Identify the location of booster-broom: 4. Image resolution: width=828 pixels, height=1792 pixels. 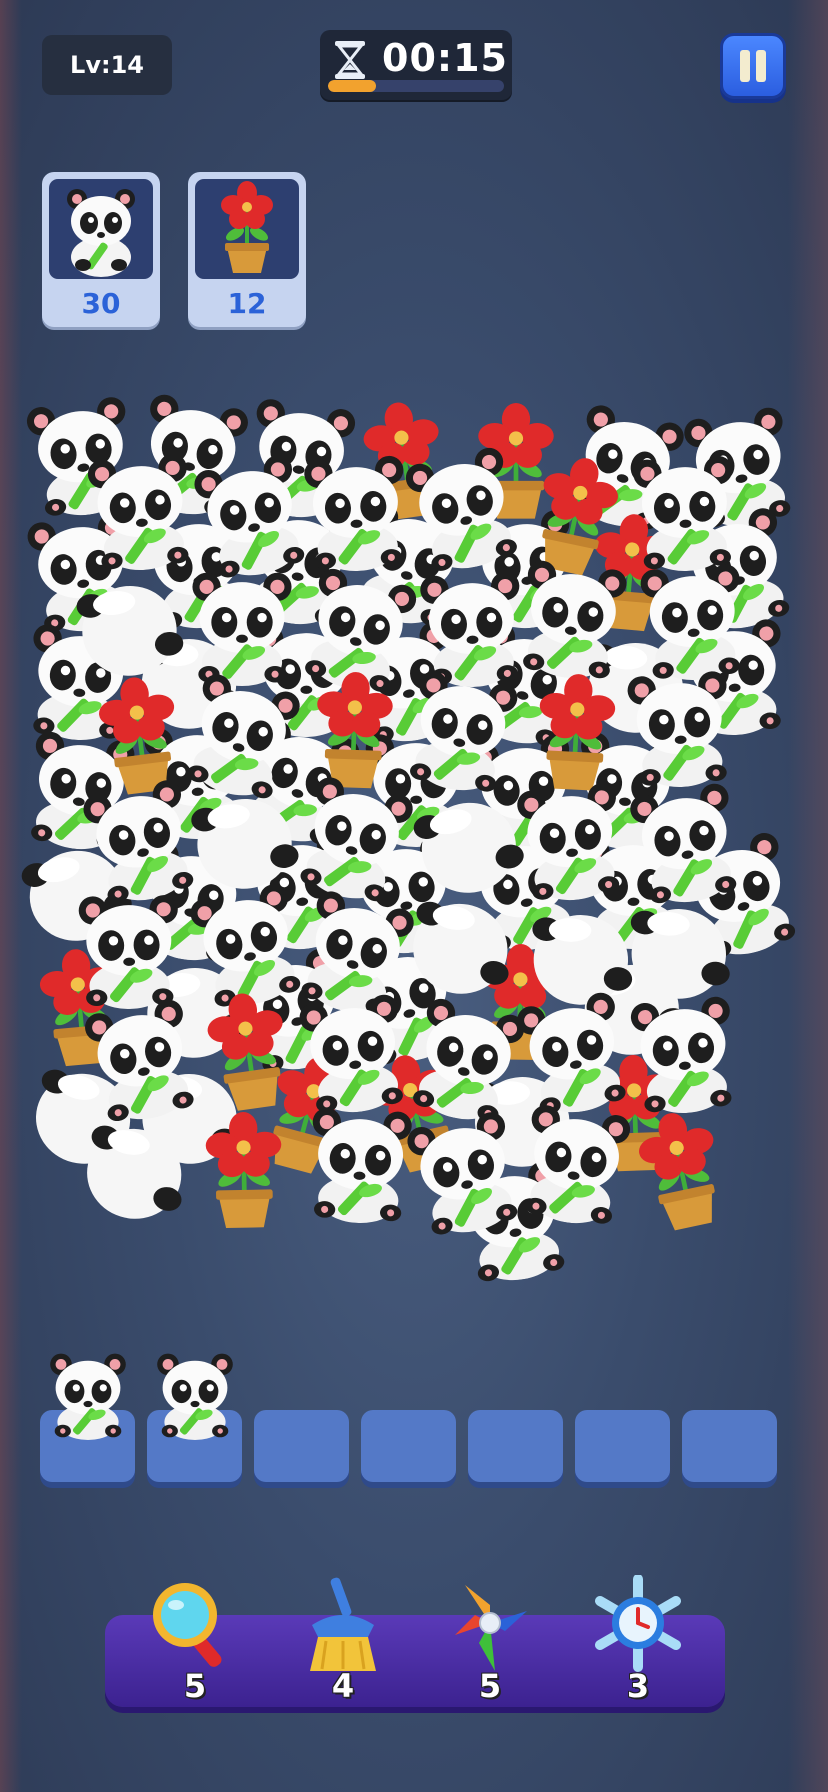
(343, 1640).